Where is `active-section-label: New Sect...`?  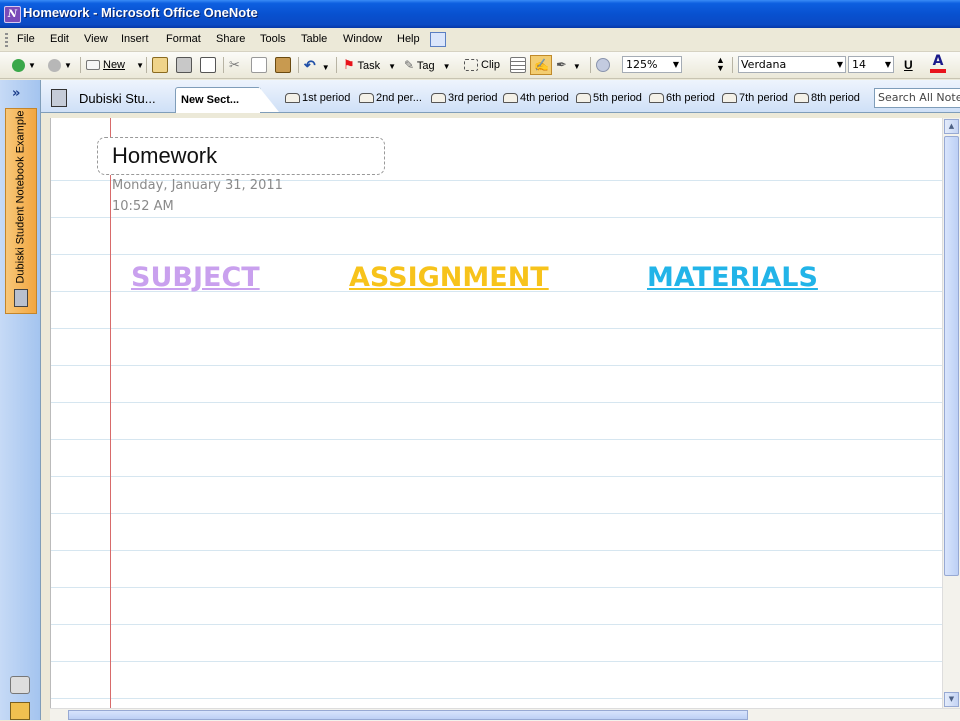 active-section-label: New Sect... is located at coordinates (210, 100).